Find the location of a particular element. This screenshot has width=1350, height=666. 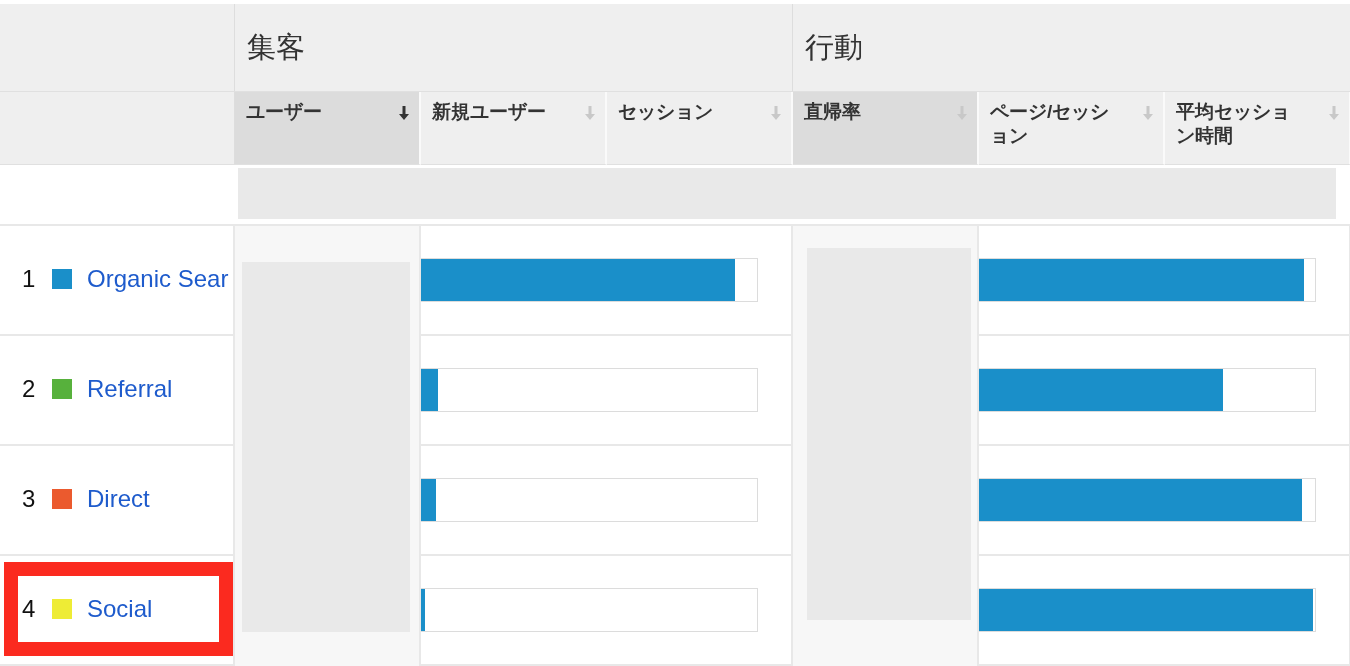

row-number: 4 is located at coordinates (29, 609).